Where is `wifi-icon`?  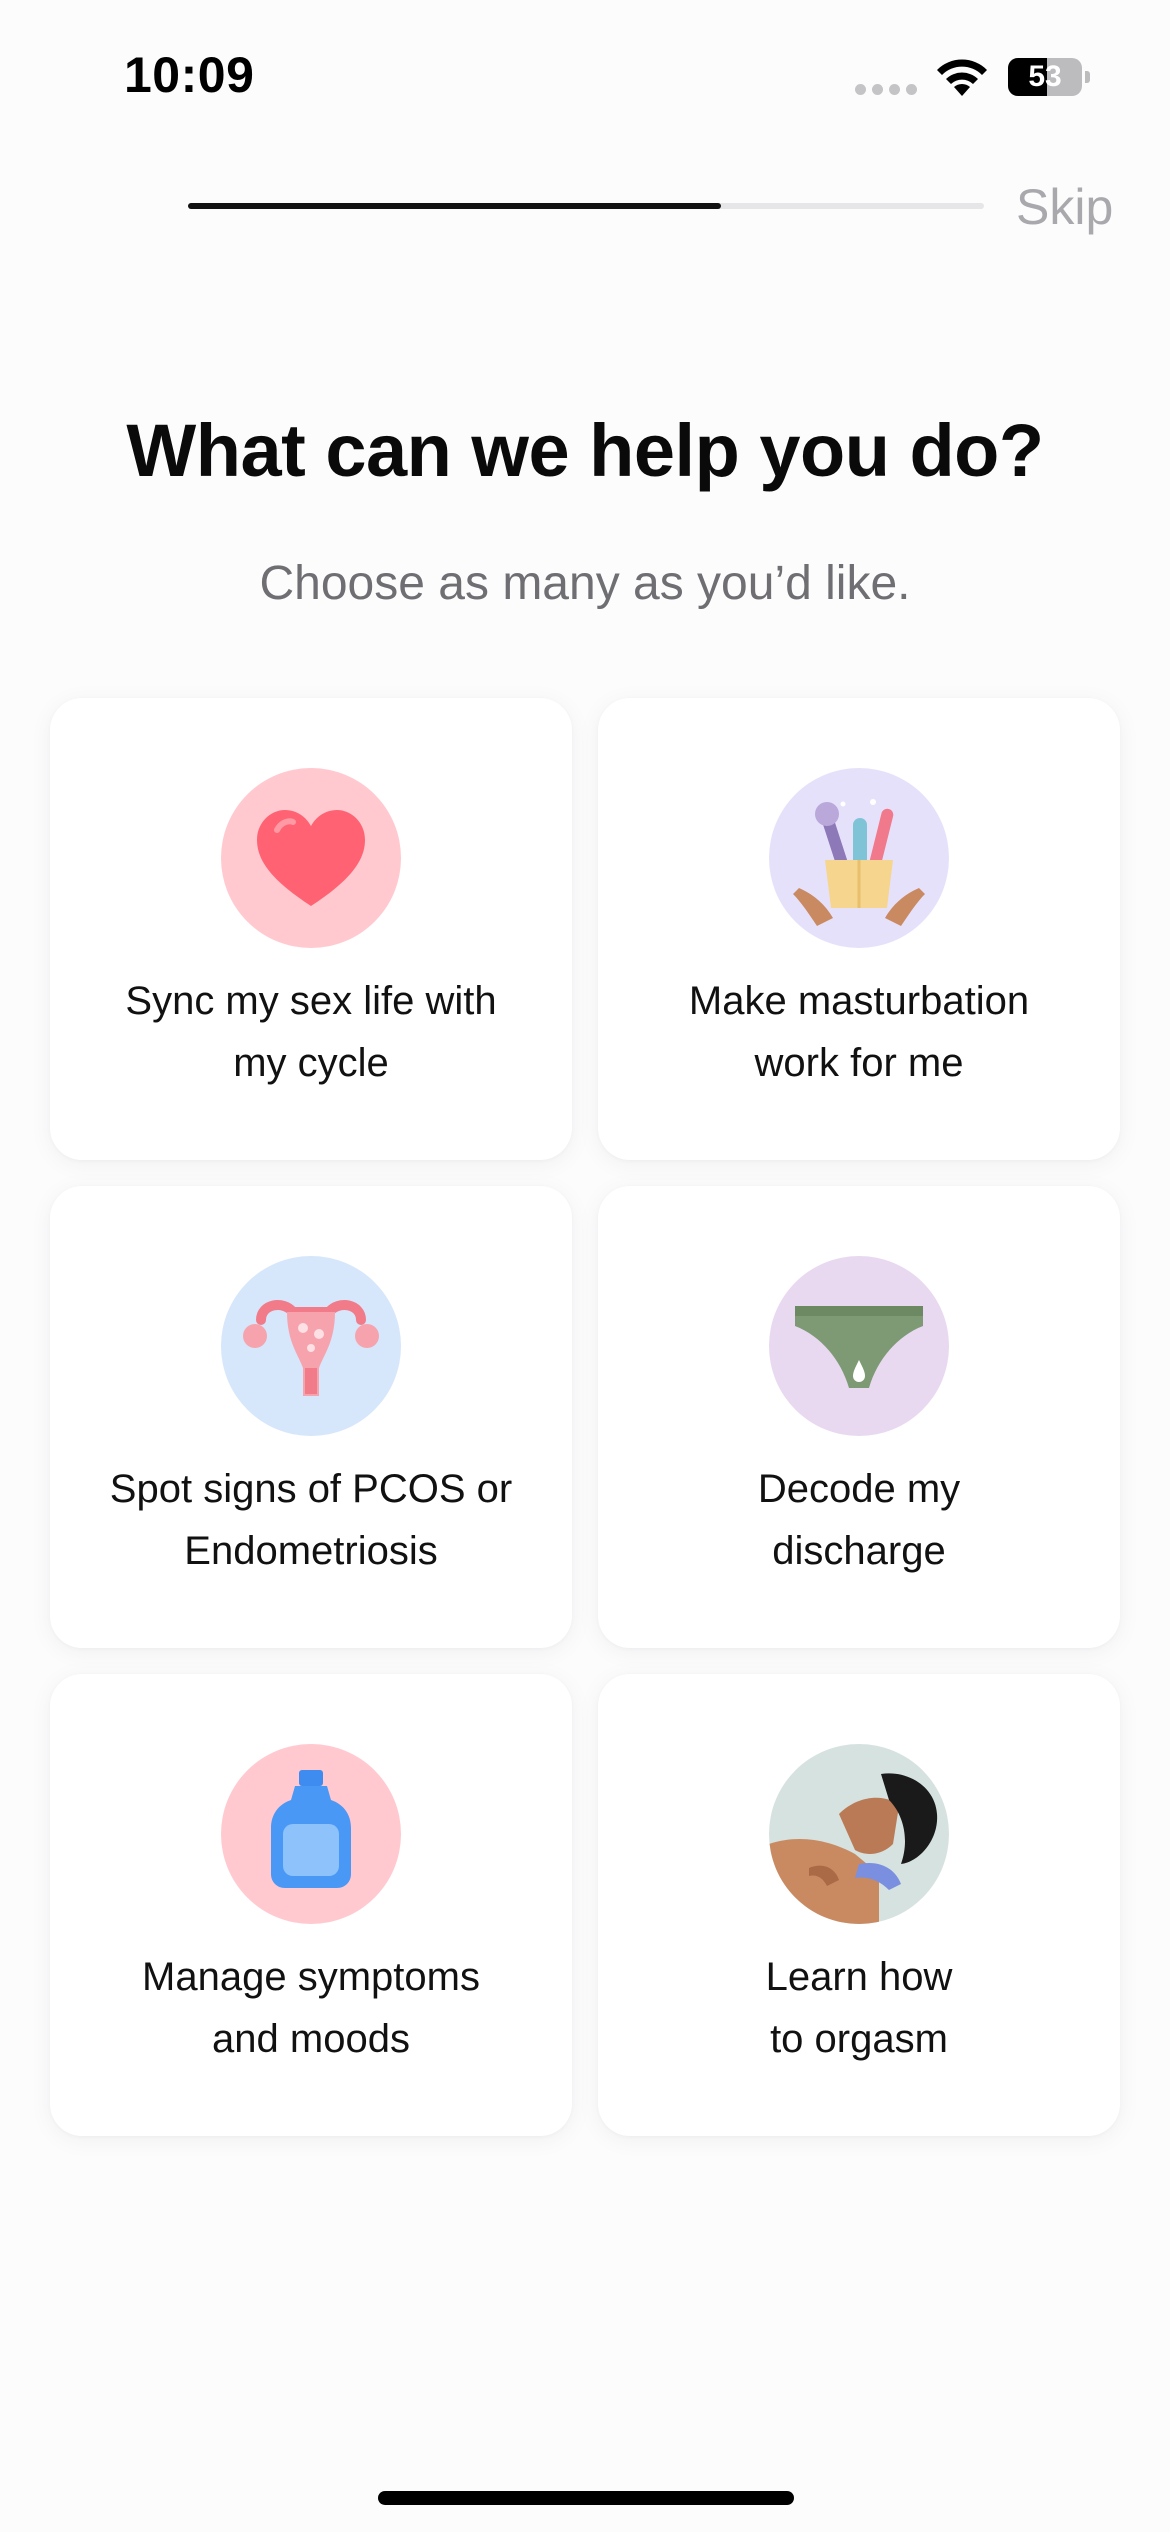
wifi-icon is located at coordinates (962, 77).